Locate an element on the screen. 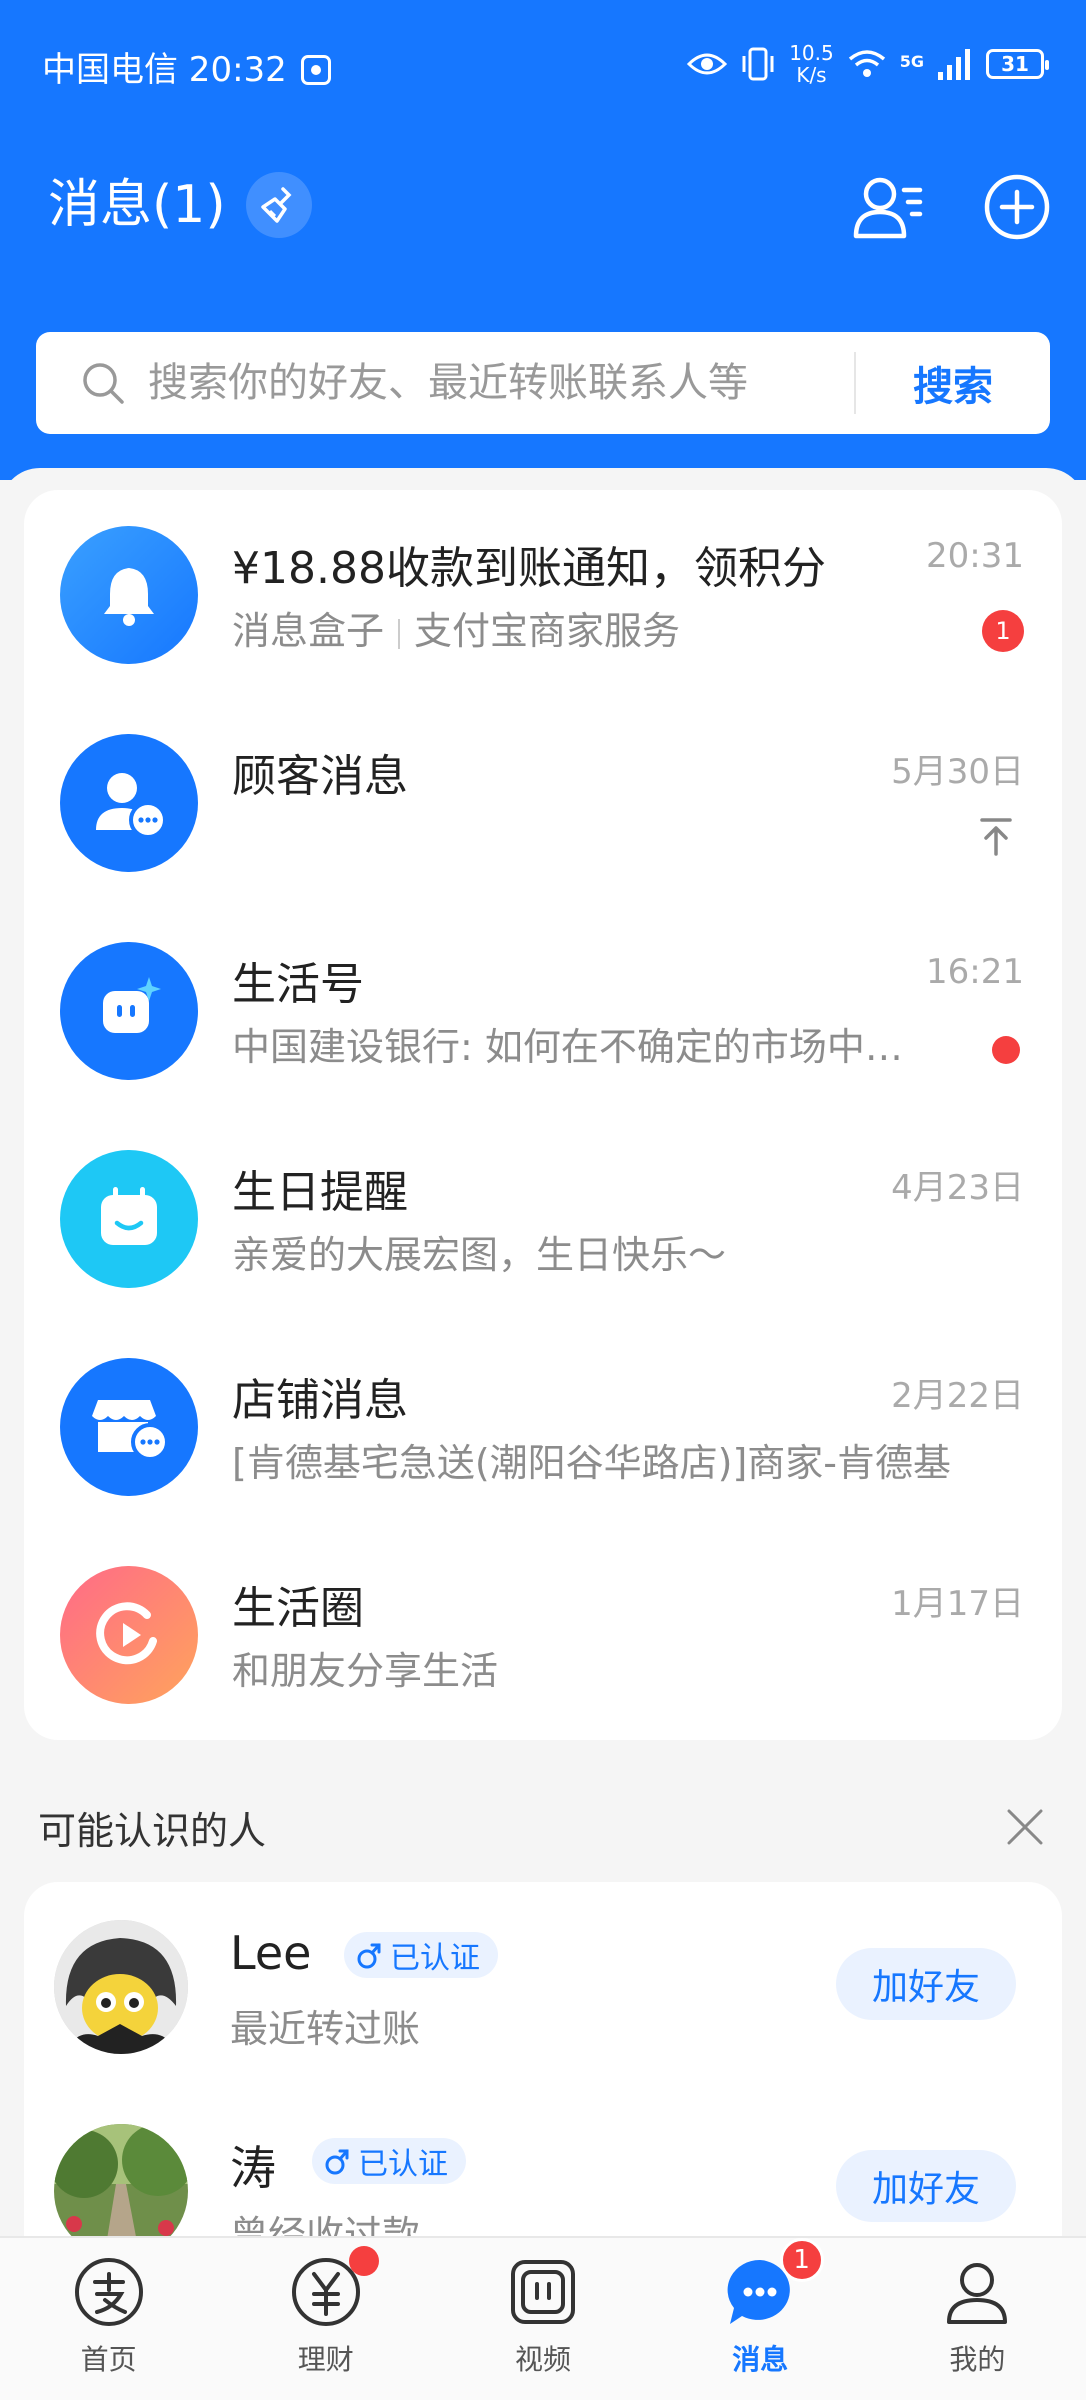  signal-icon is located at coordinates (954, 64).